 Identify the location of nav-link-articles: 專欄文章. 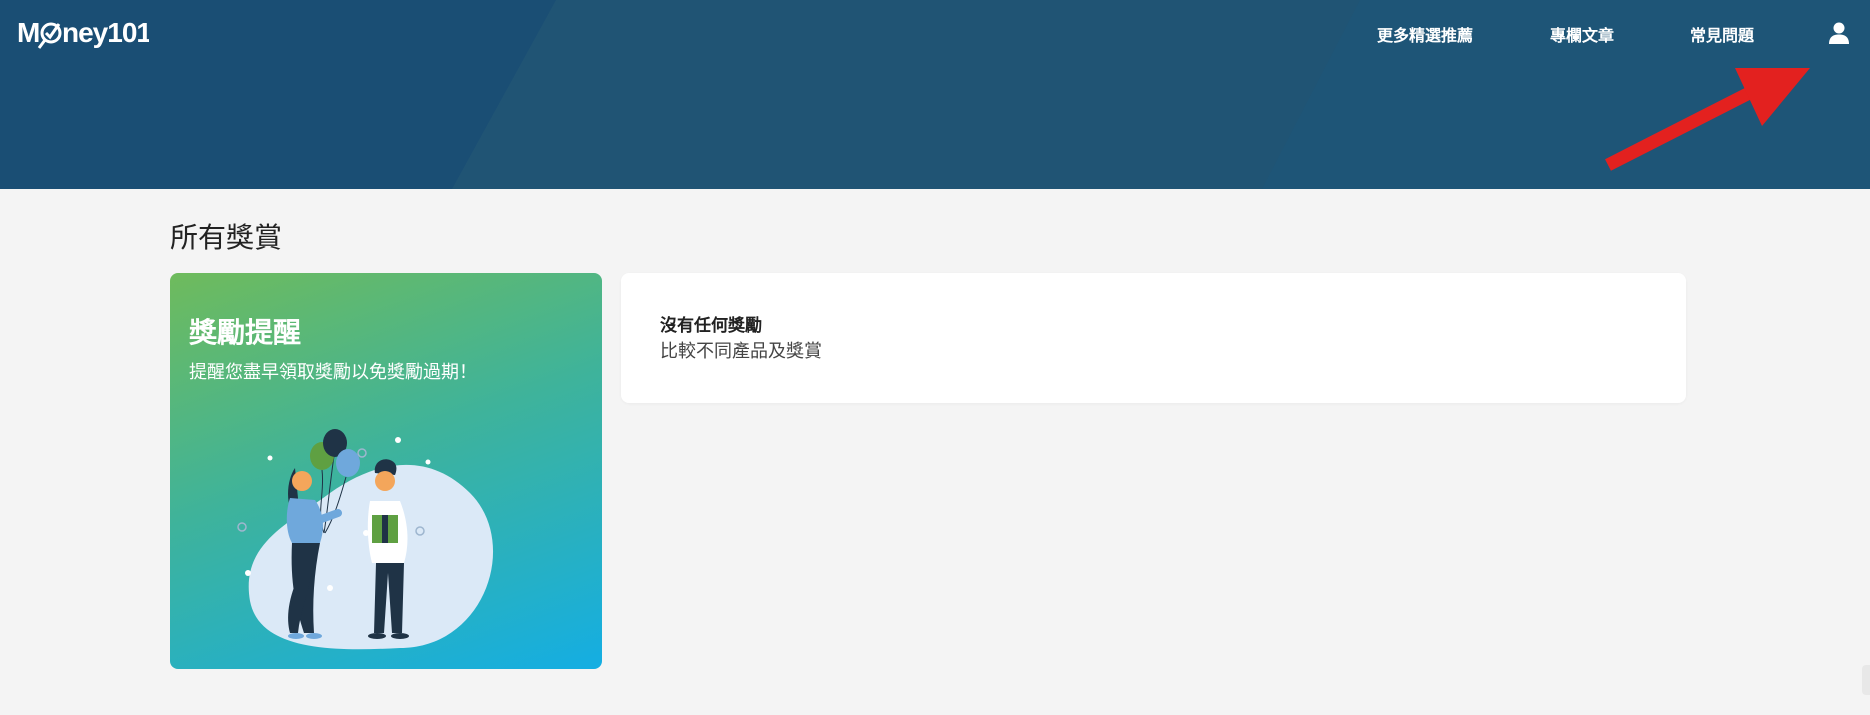
(1582, 34).